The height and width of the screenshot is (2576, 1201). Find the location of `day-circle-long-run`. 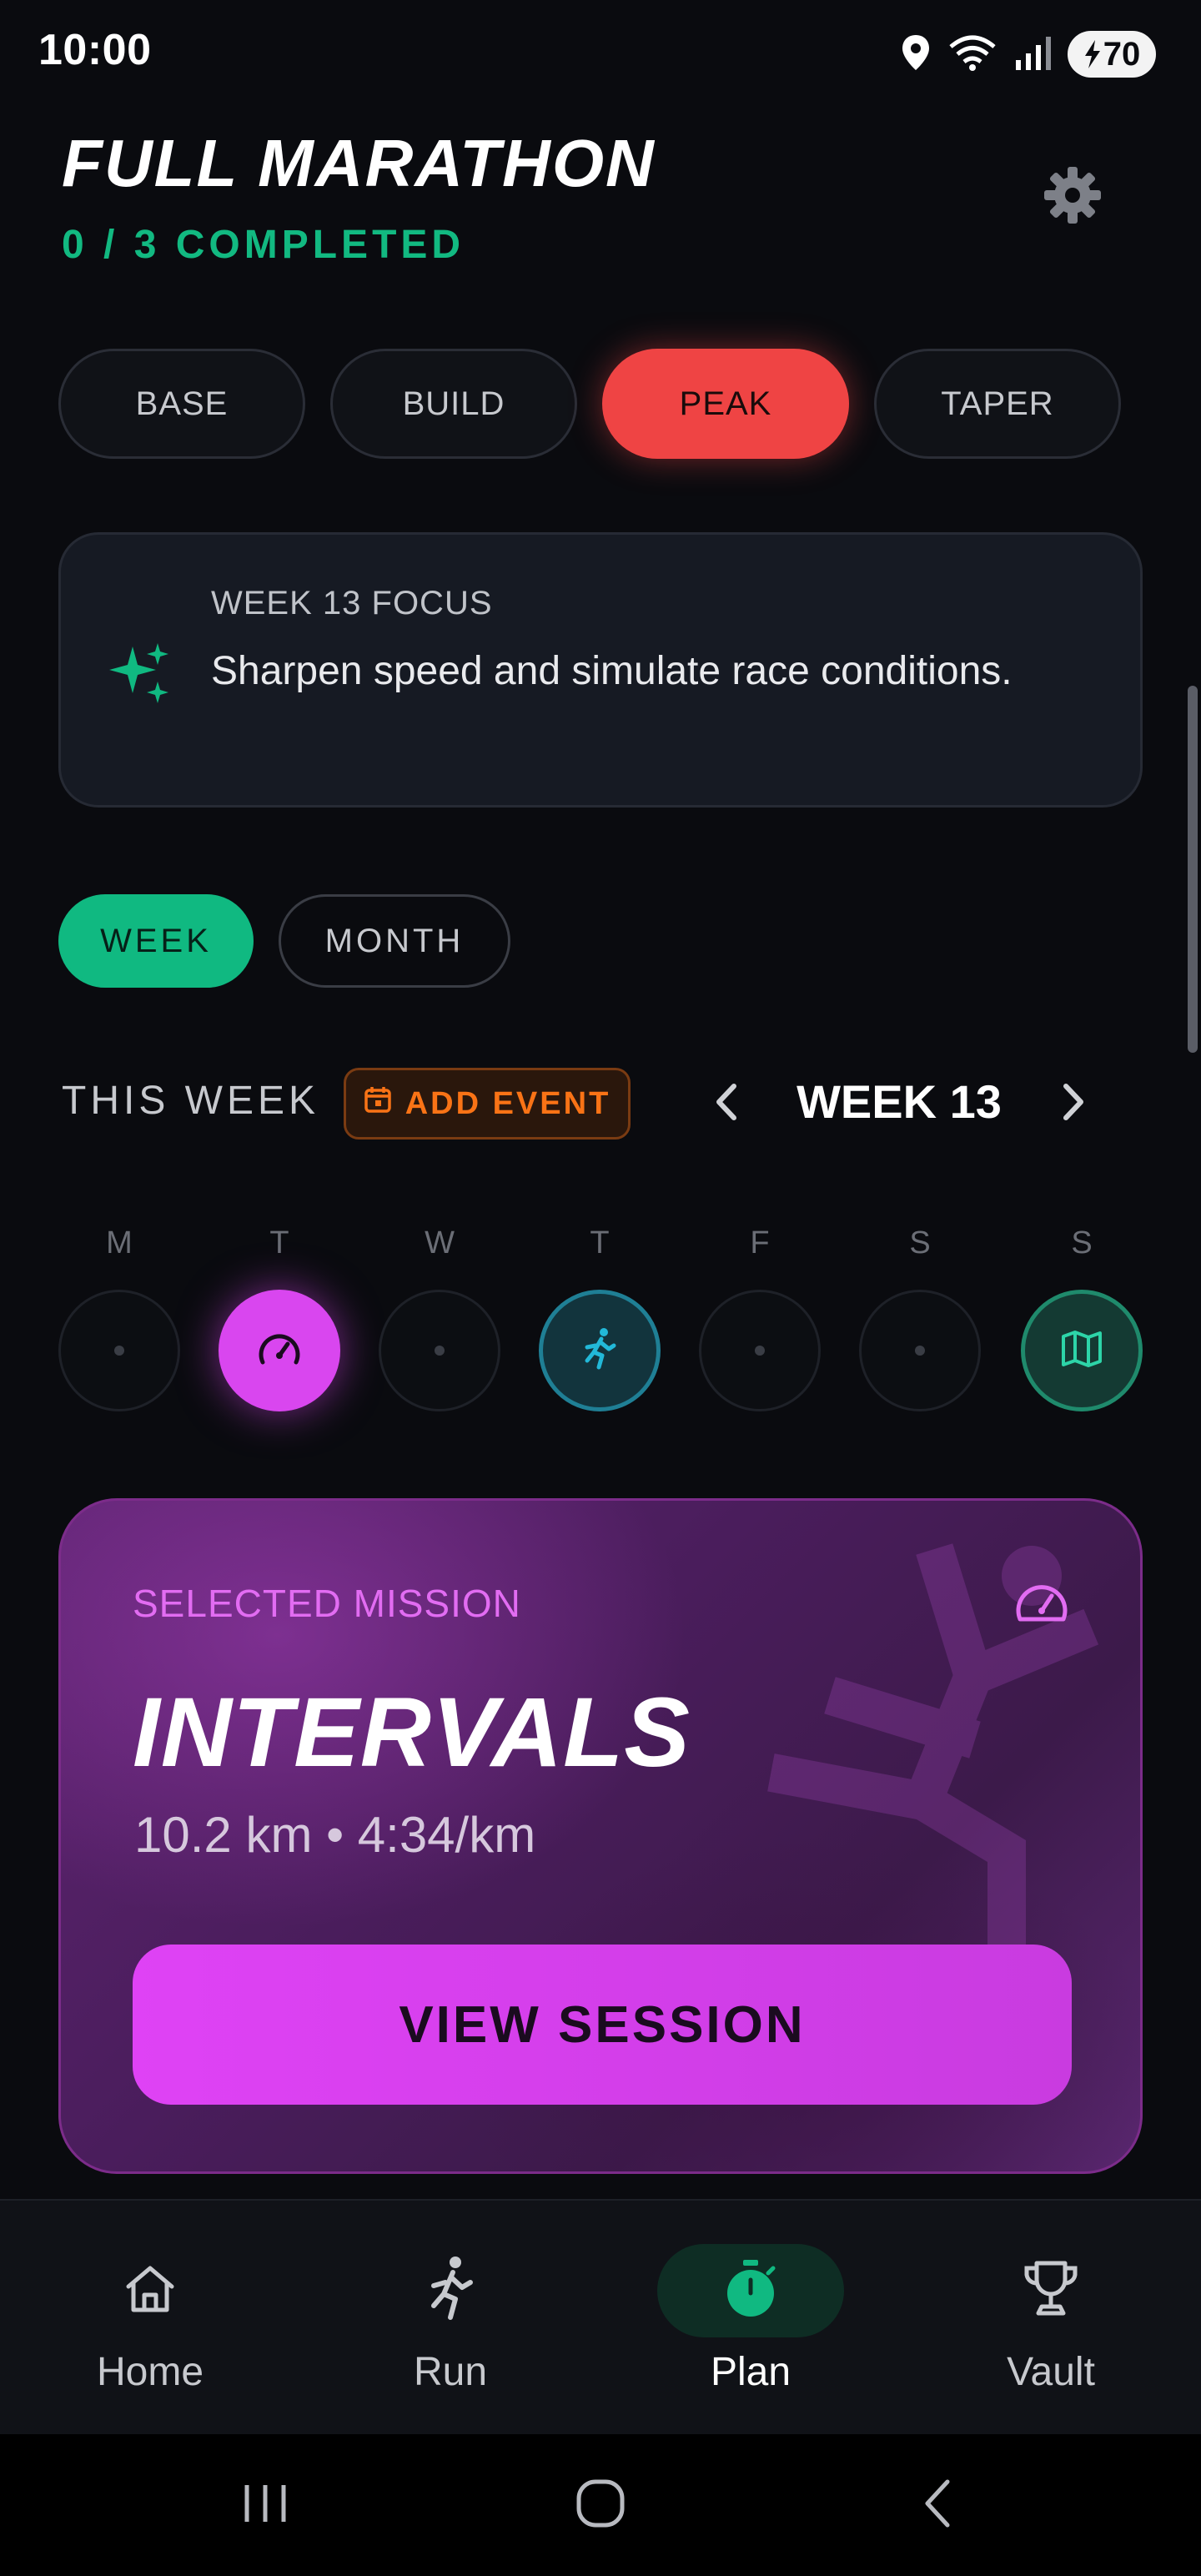

day-circle-long-run is located at coordinates (1082, 1350).